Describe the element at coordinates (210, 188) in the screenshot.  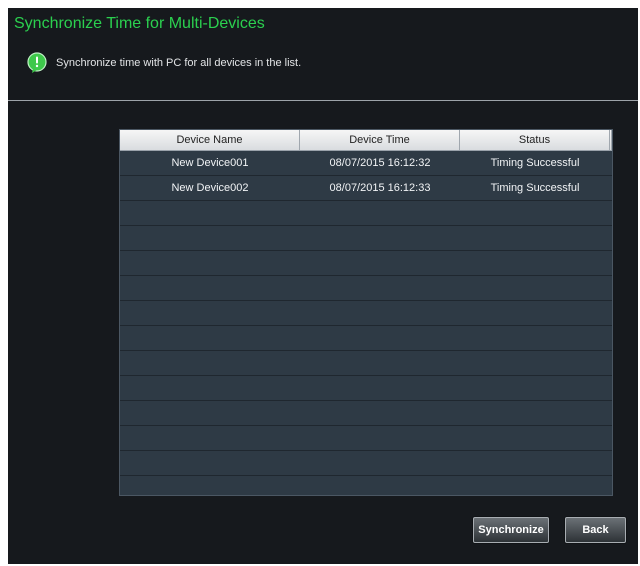
I see `device-name-cell: New Device002` at that location.